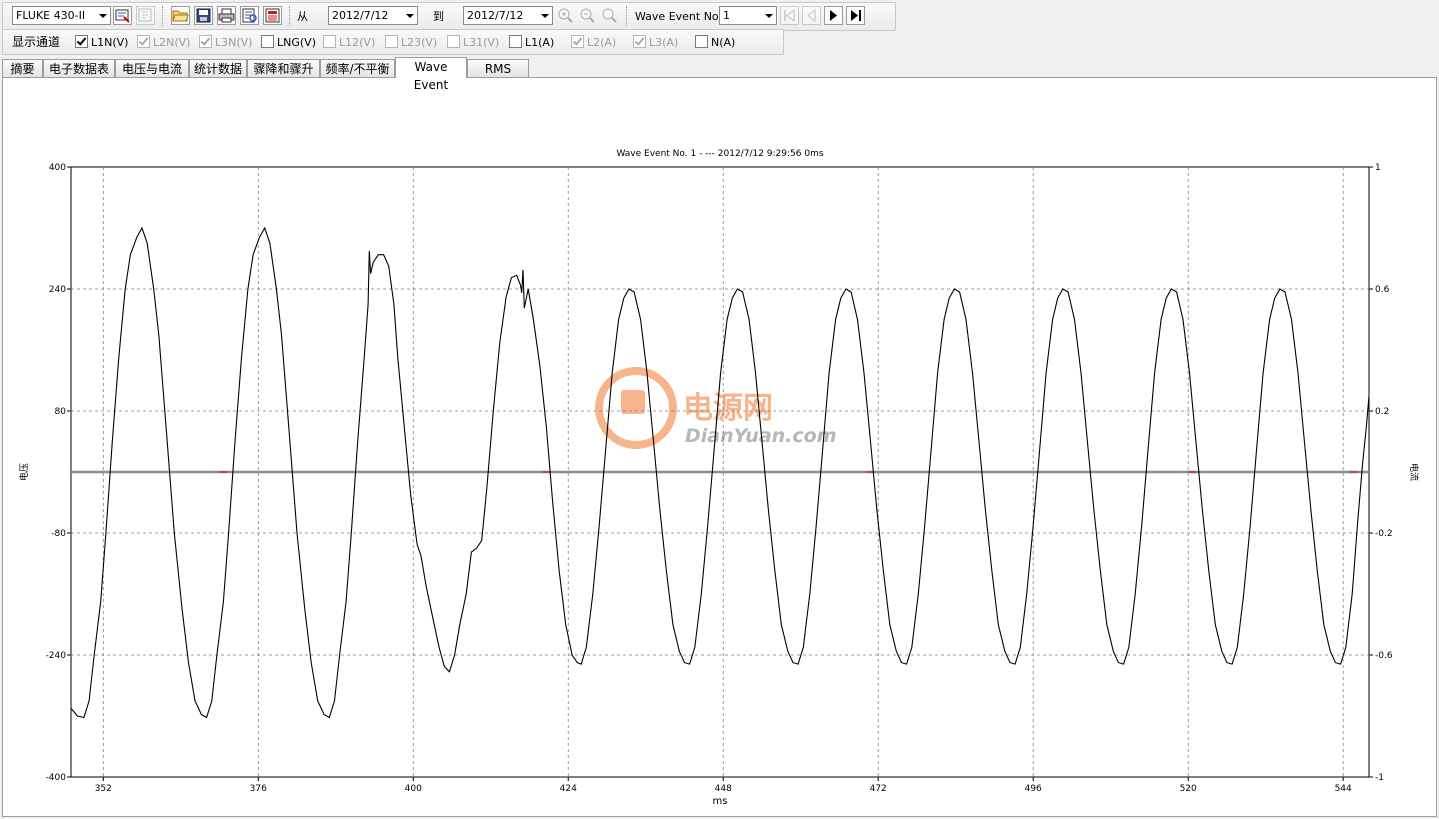  What do you see at coordinates (172, 42) in the screenshot?
I see `channel-checkbox-label: L2N(V)` at bounding box center [172, 42].